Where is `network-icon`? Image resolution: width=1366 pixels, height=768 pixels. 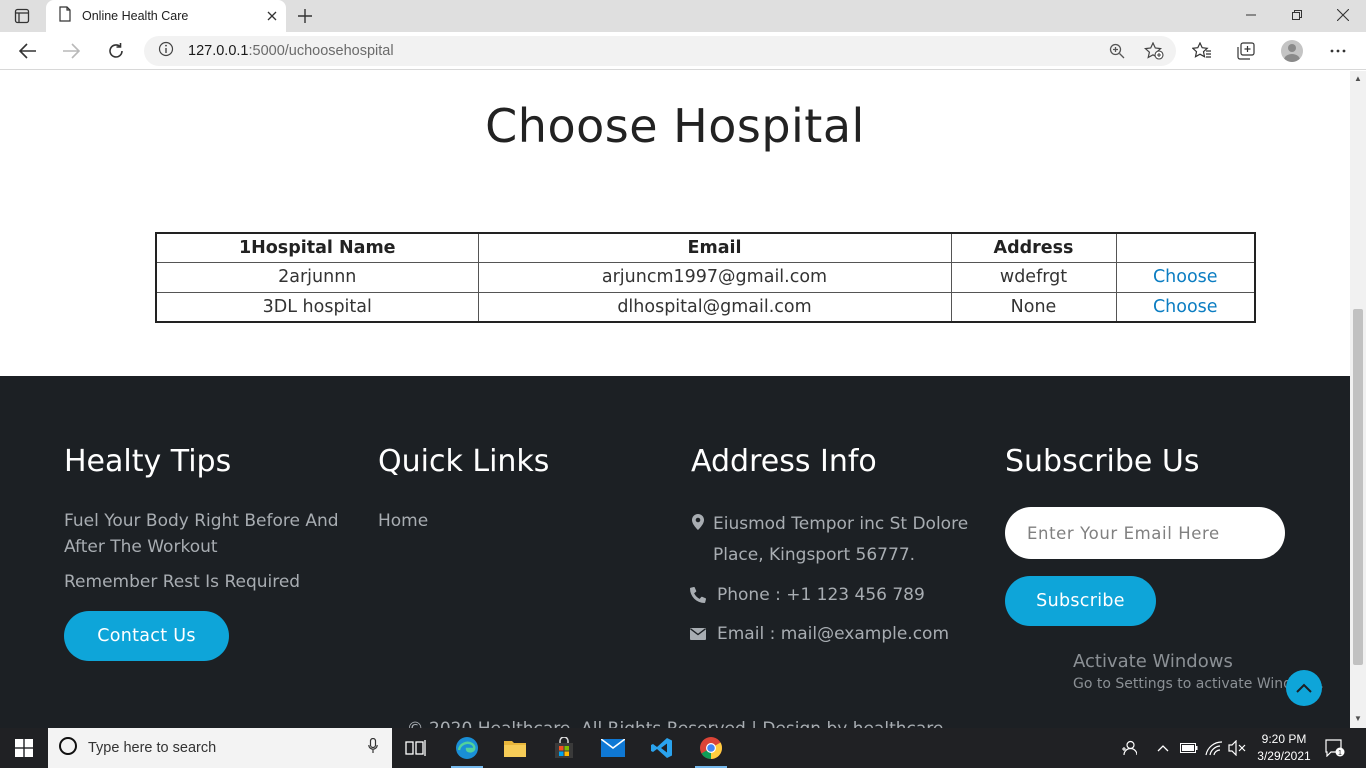
network-icon is located at coordinates (1214, 748).